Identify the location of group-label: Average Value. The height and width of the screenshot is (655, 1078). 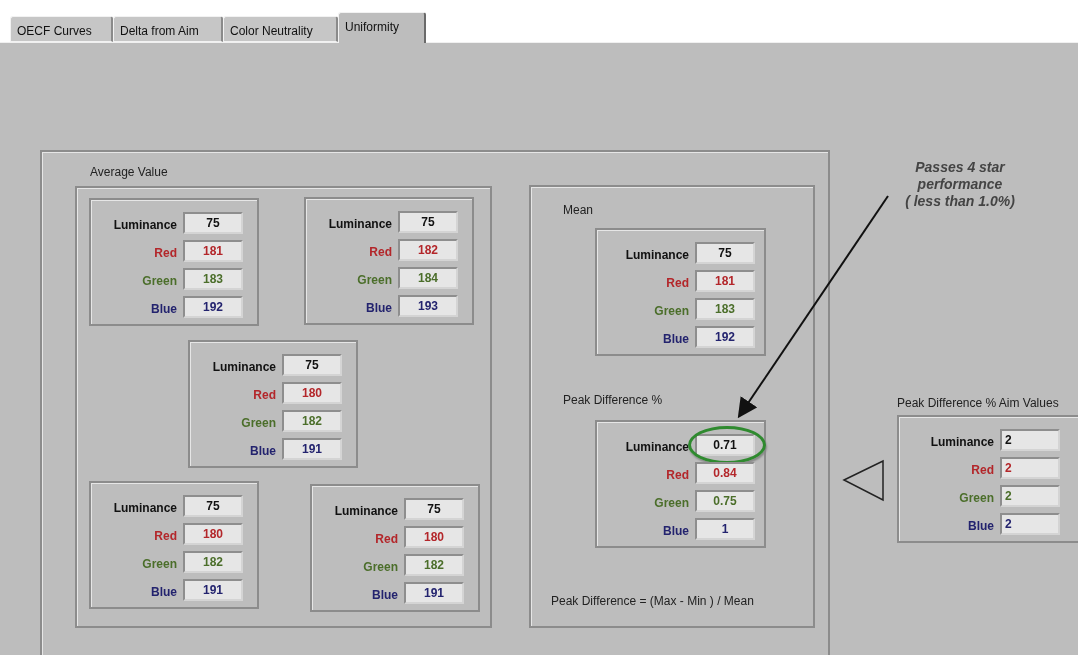
(129, 172).